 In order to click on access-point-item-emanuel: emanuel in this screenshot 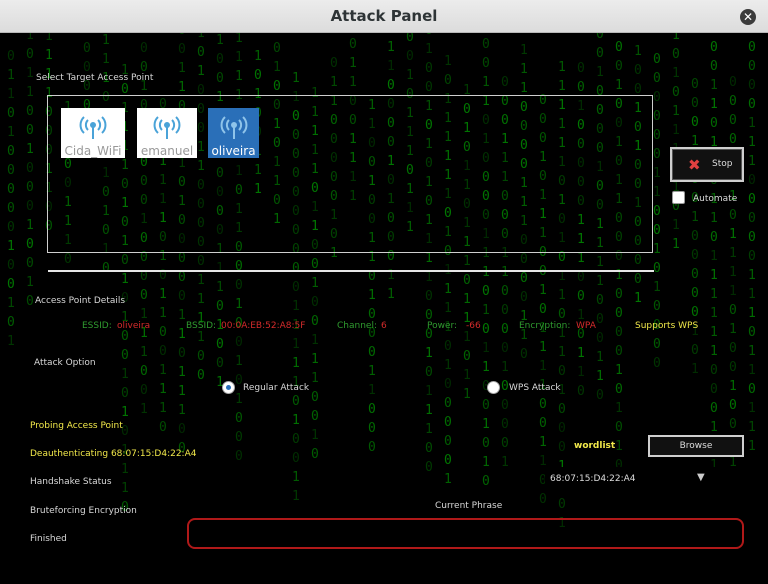, I will do `click(167, 133)`.